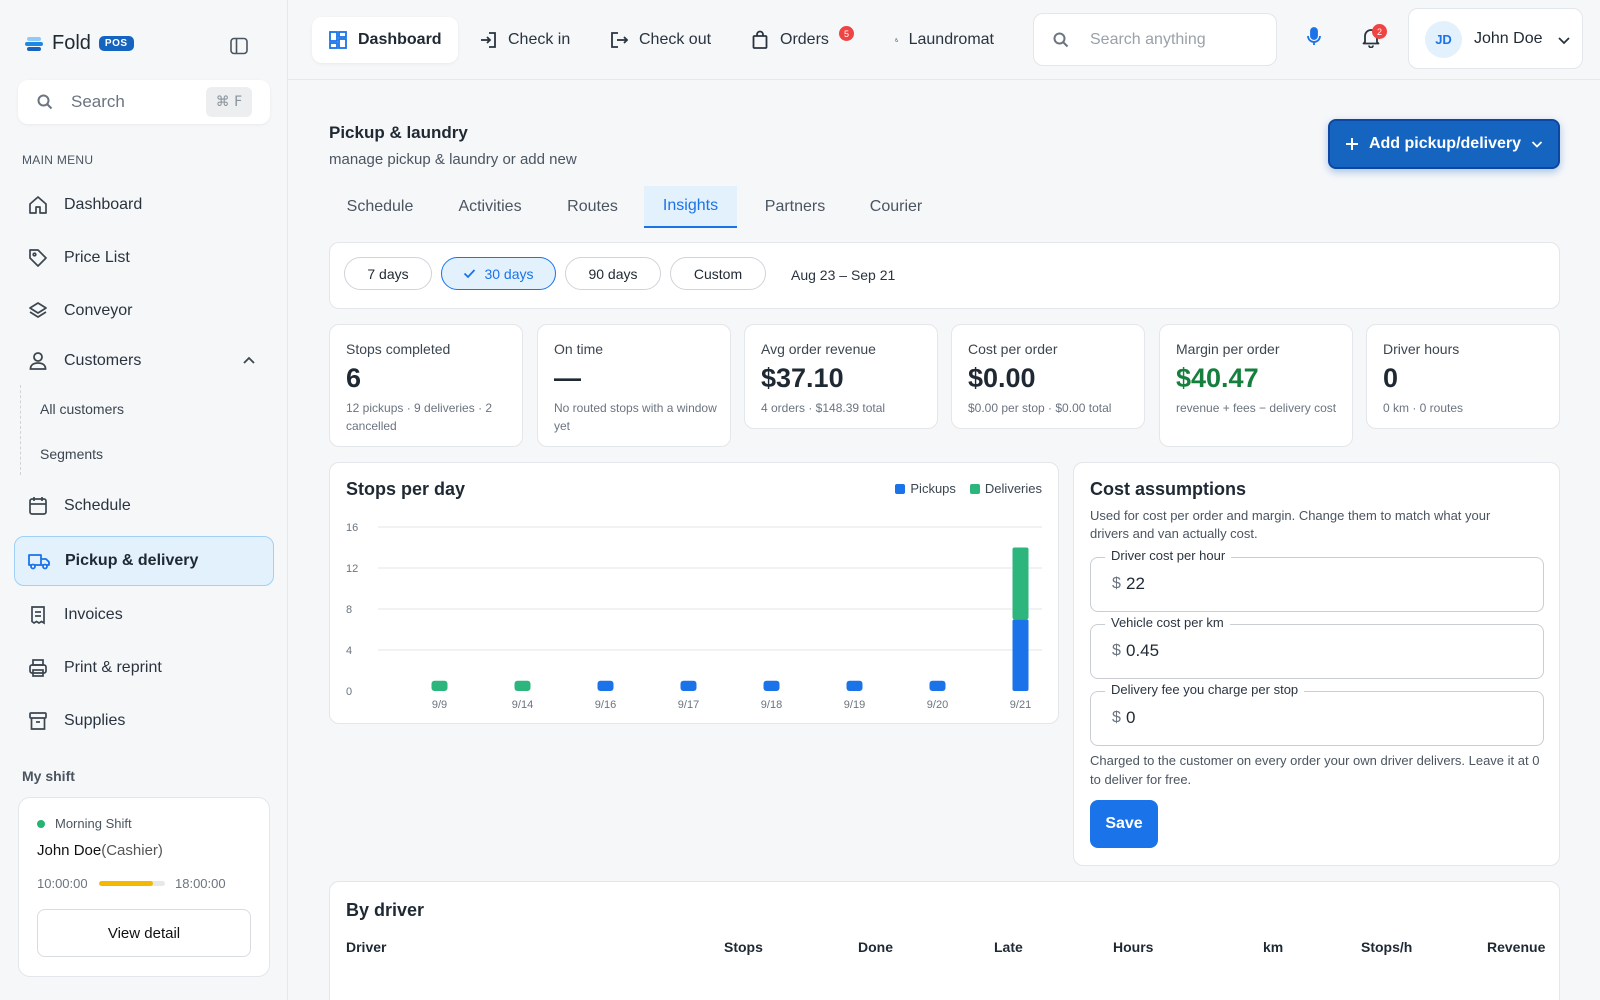  Describe the element at coordinates (524, 40) in the screenshot. I see `top-tab-check-in: Check in` at that location.